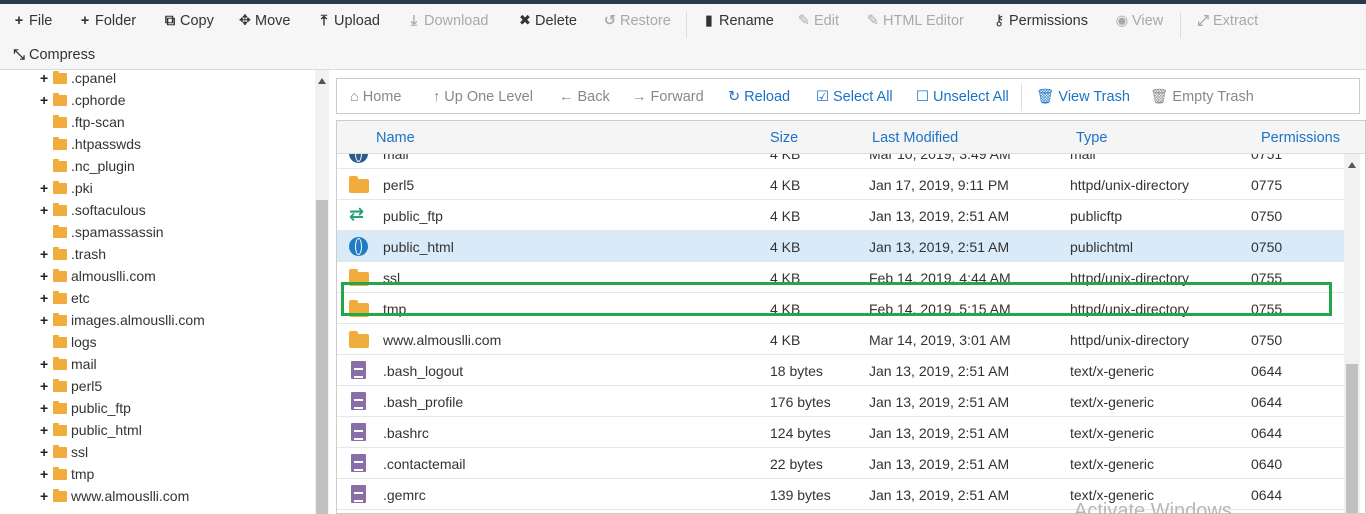  What do you see at coordinates (784, 138) in the screenshot?
I see `column-header-size: Size` at bounding box center [784, 138].